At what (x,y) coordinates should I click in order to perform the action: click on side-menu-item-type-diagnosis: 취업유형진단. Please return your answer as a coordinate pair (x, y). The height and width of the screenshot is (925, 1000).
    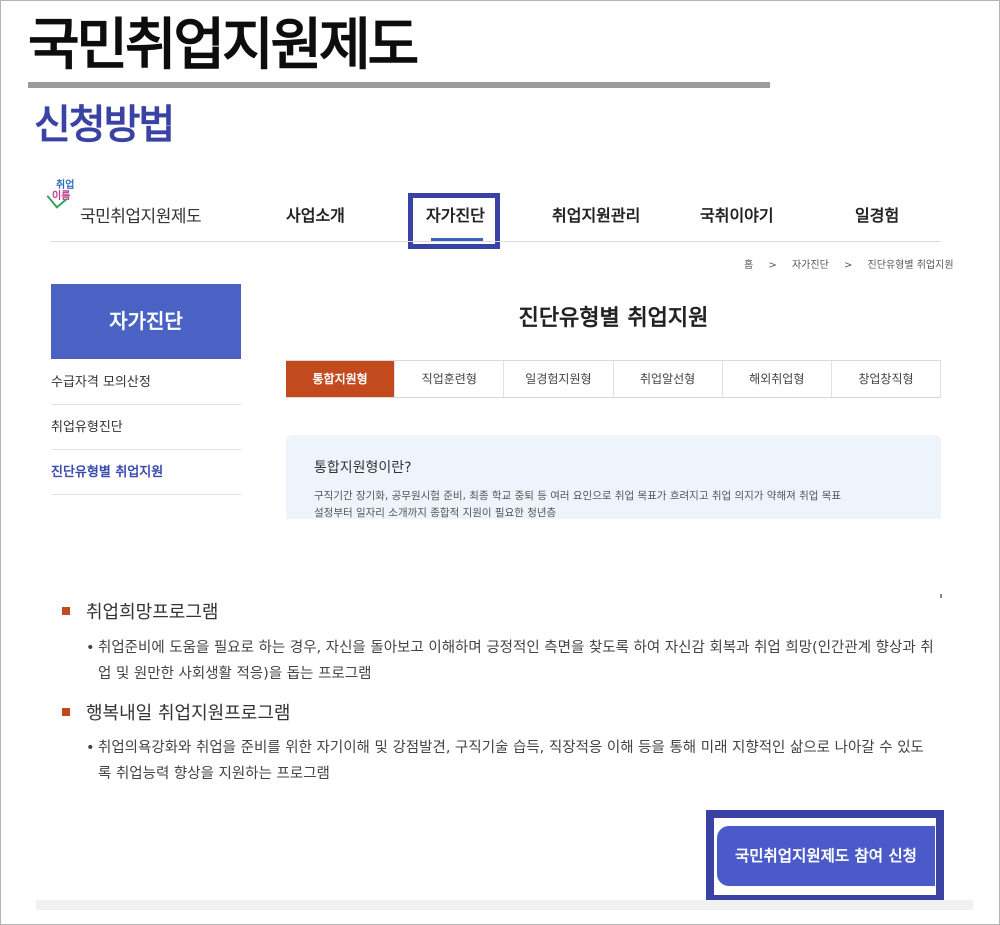
    Looking at the image, I should click on (146, 427).